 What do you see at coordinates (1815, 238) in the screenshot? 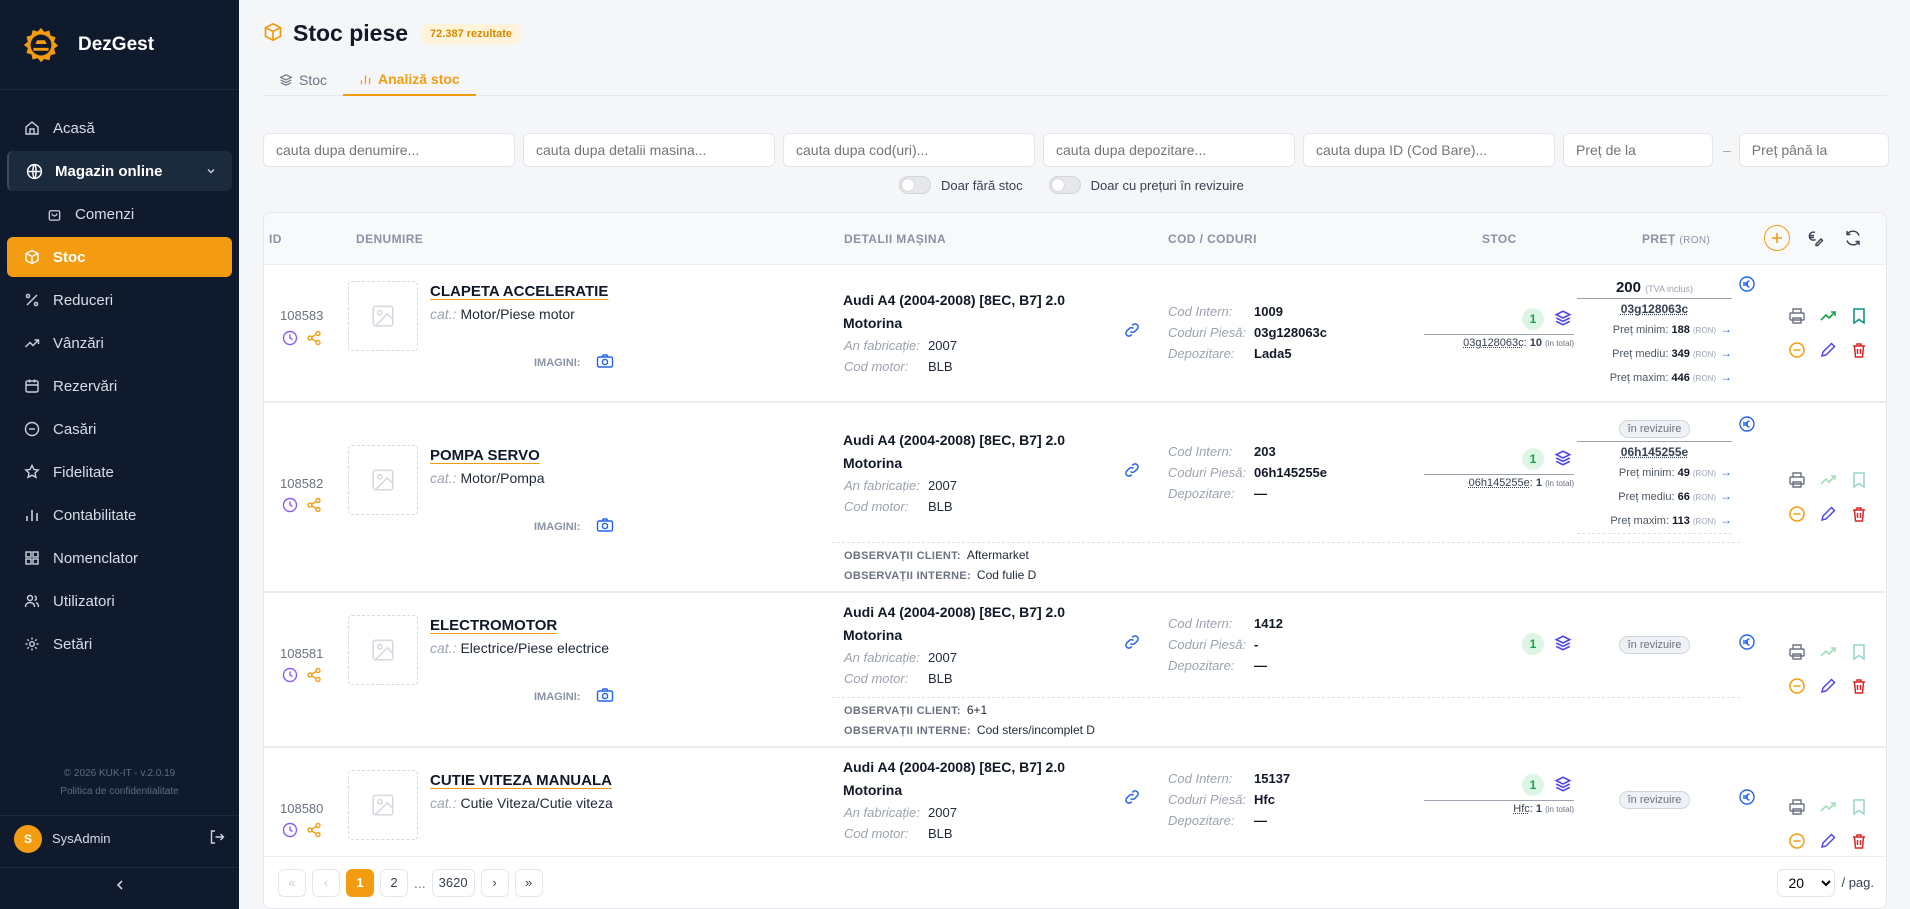
I see `edit-currency-button` at bounding box center [1815, 238].